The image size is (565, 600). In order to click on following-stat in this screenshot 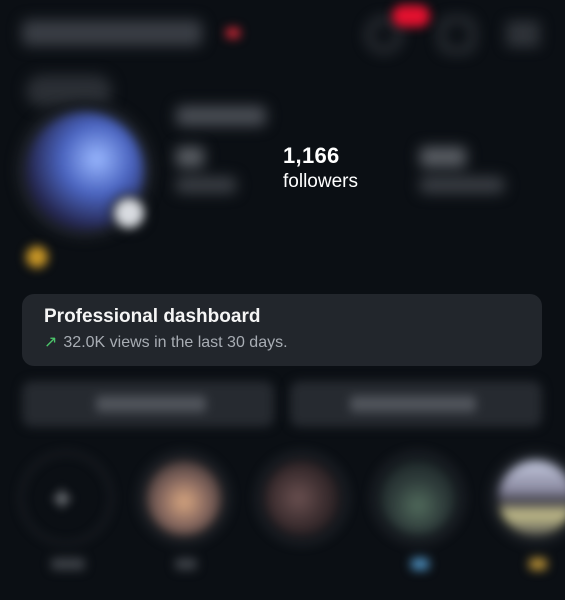, I will do `click(462, 170)`.